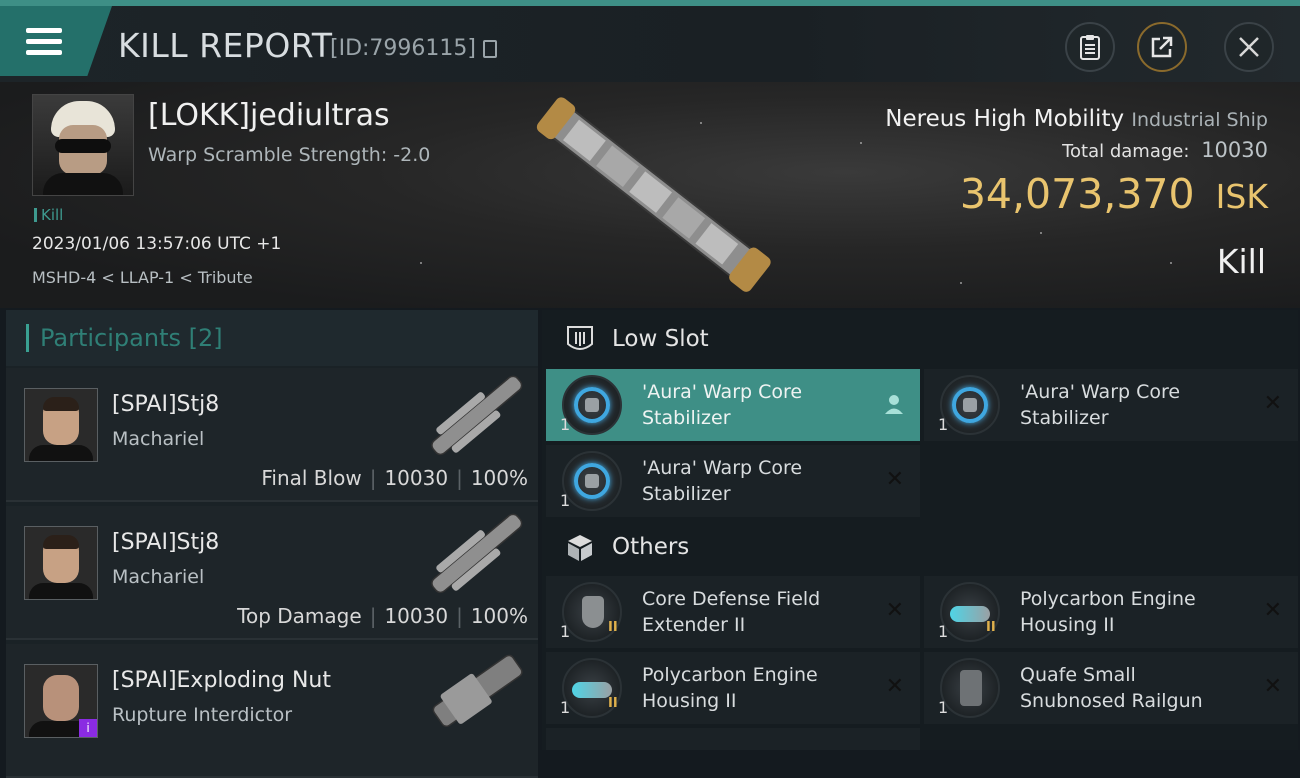 The height and width of the screenshot is (778, 1300). I want to click on module-name: Core Defense Field Extender II, so click(731, 612).